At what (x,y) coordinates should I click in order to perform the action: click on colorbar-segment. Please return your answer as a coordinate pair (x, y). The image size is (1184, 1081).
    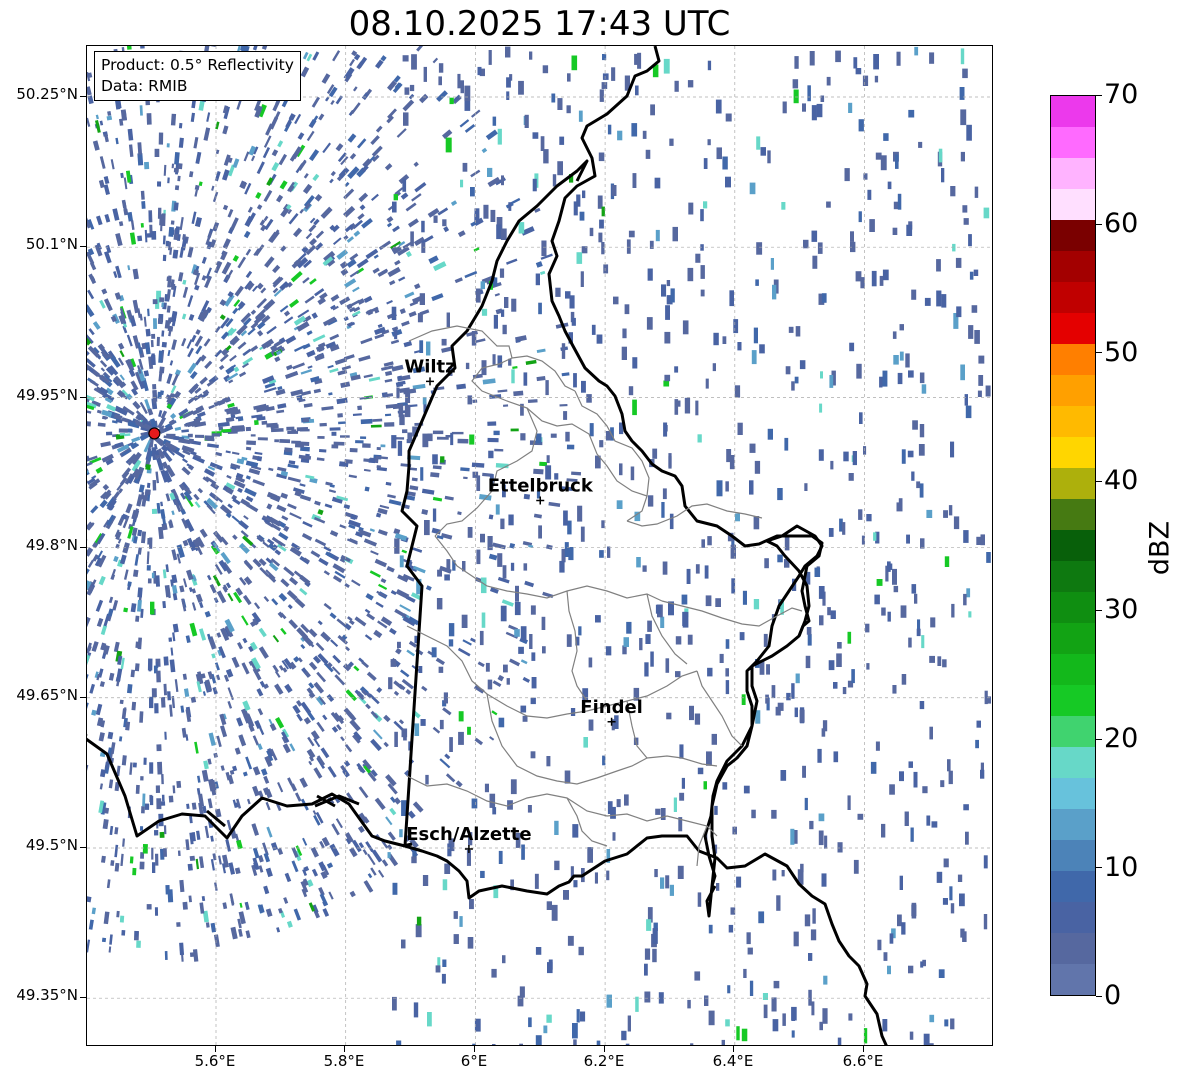
    Looking at the image, I should click on (1073, 855).